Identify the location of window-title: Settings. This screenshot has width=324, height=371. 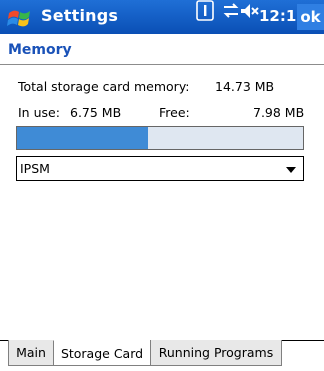
(80, 15).